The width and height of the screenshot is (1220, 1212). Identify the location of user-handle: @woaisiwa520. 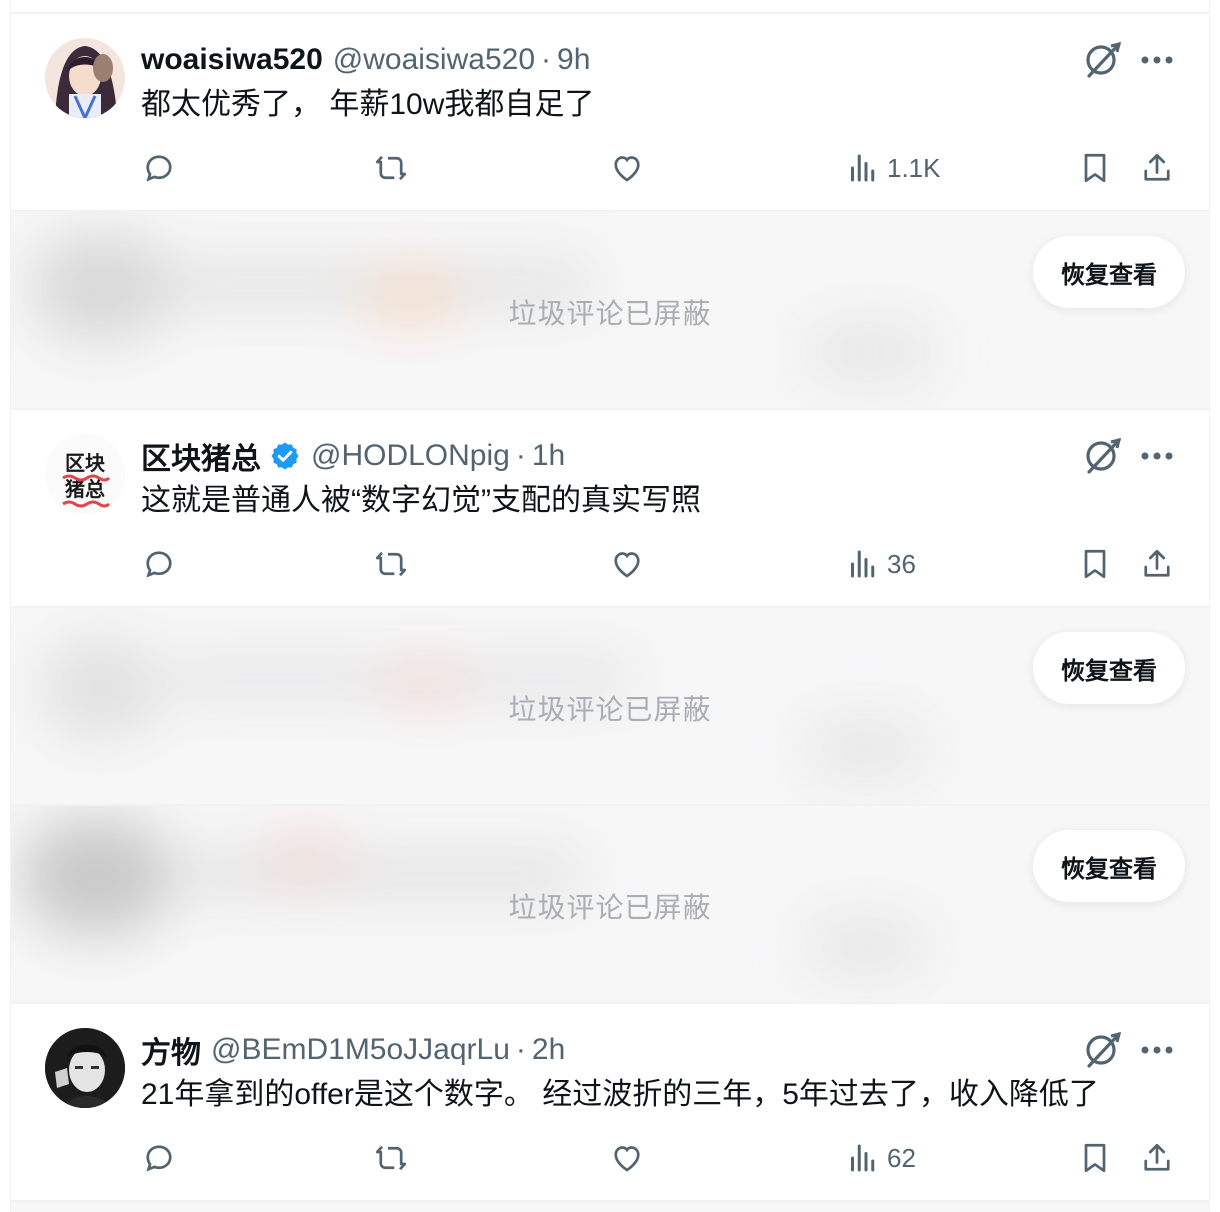
(434, 60).